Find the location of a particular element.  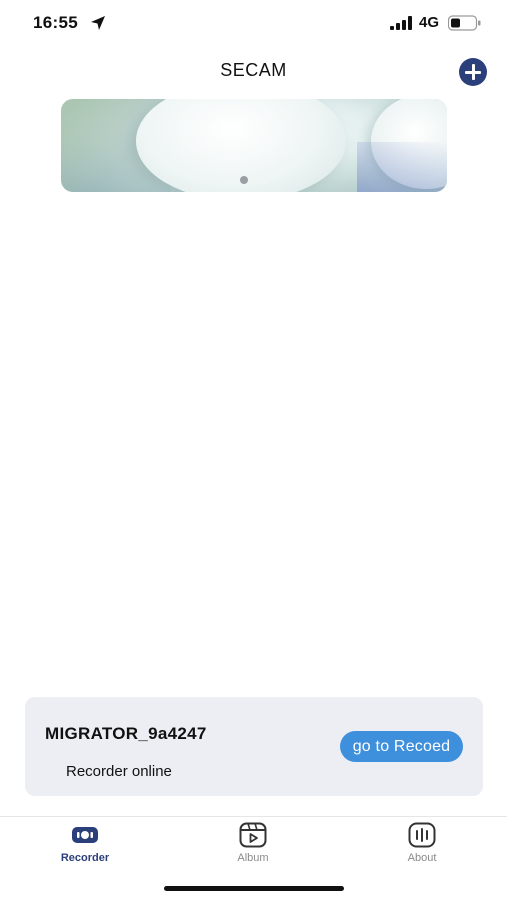

page-title: SECAM is located at coordinates (253, 70).